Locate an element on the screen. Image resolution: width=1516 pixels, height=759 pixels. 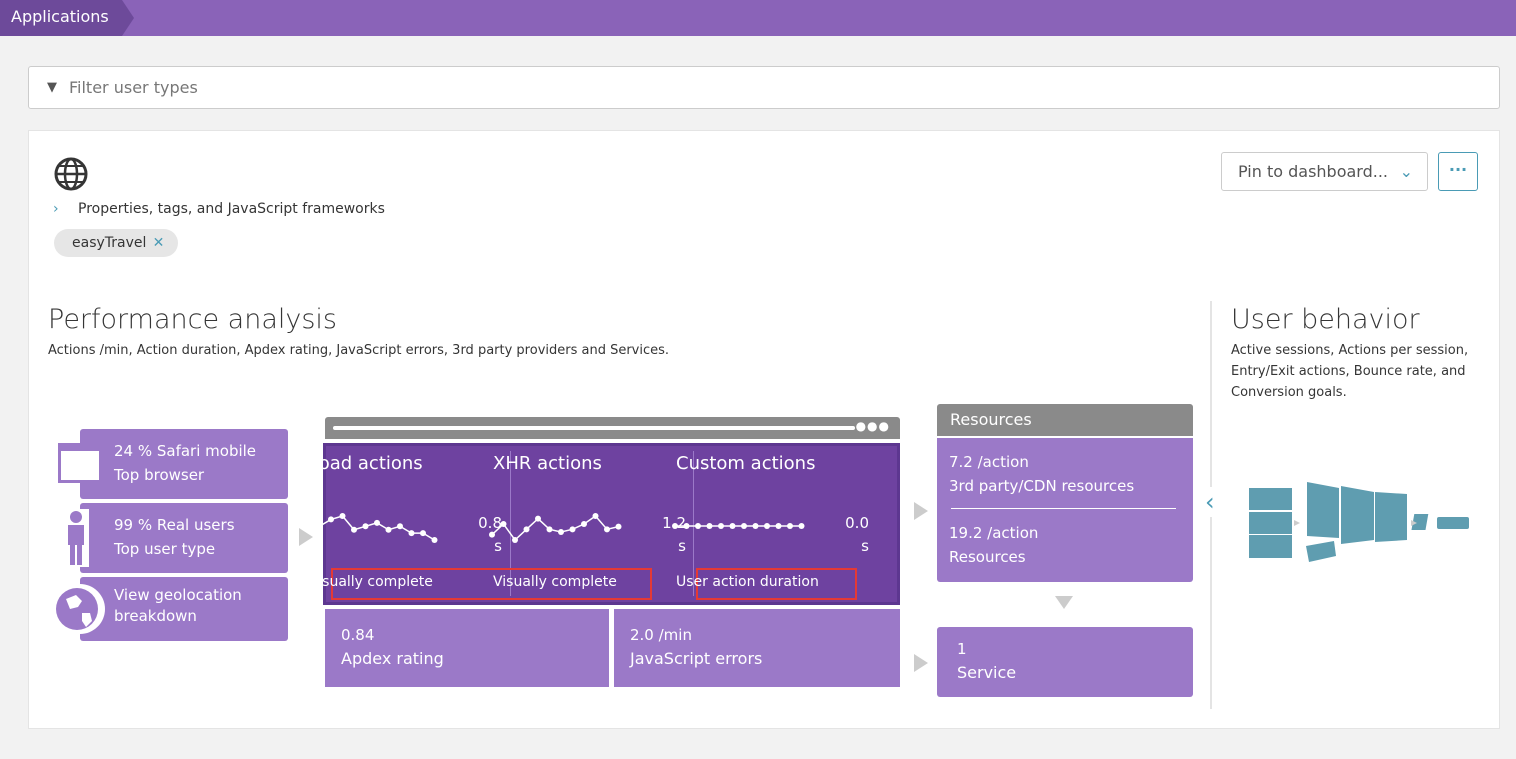
top-user-type-tile: 99 % Real users Top user type is located at coordinates (184, 538).